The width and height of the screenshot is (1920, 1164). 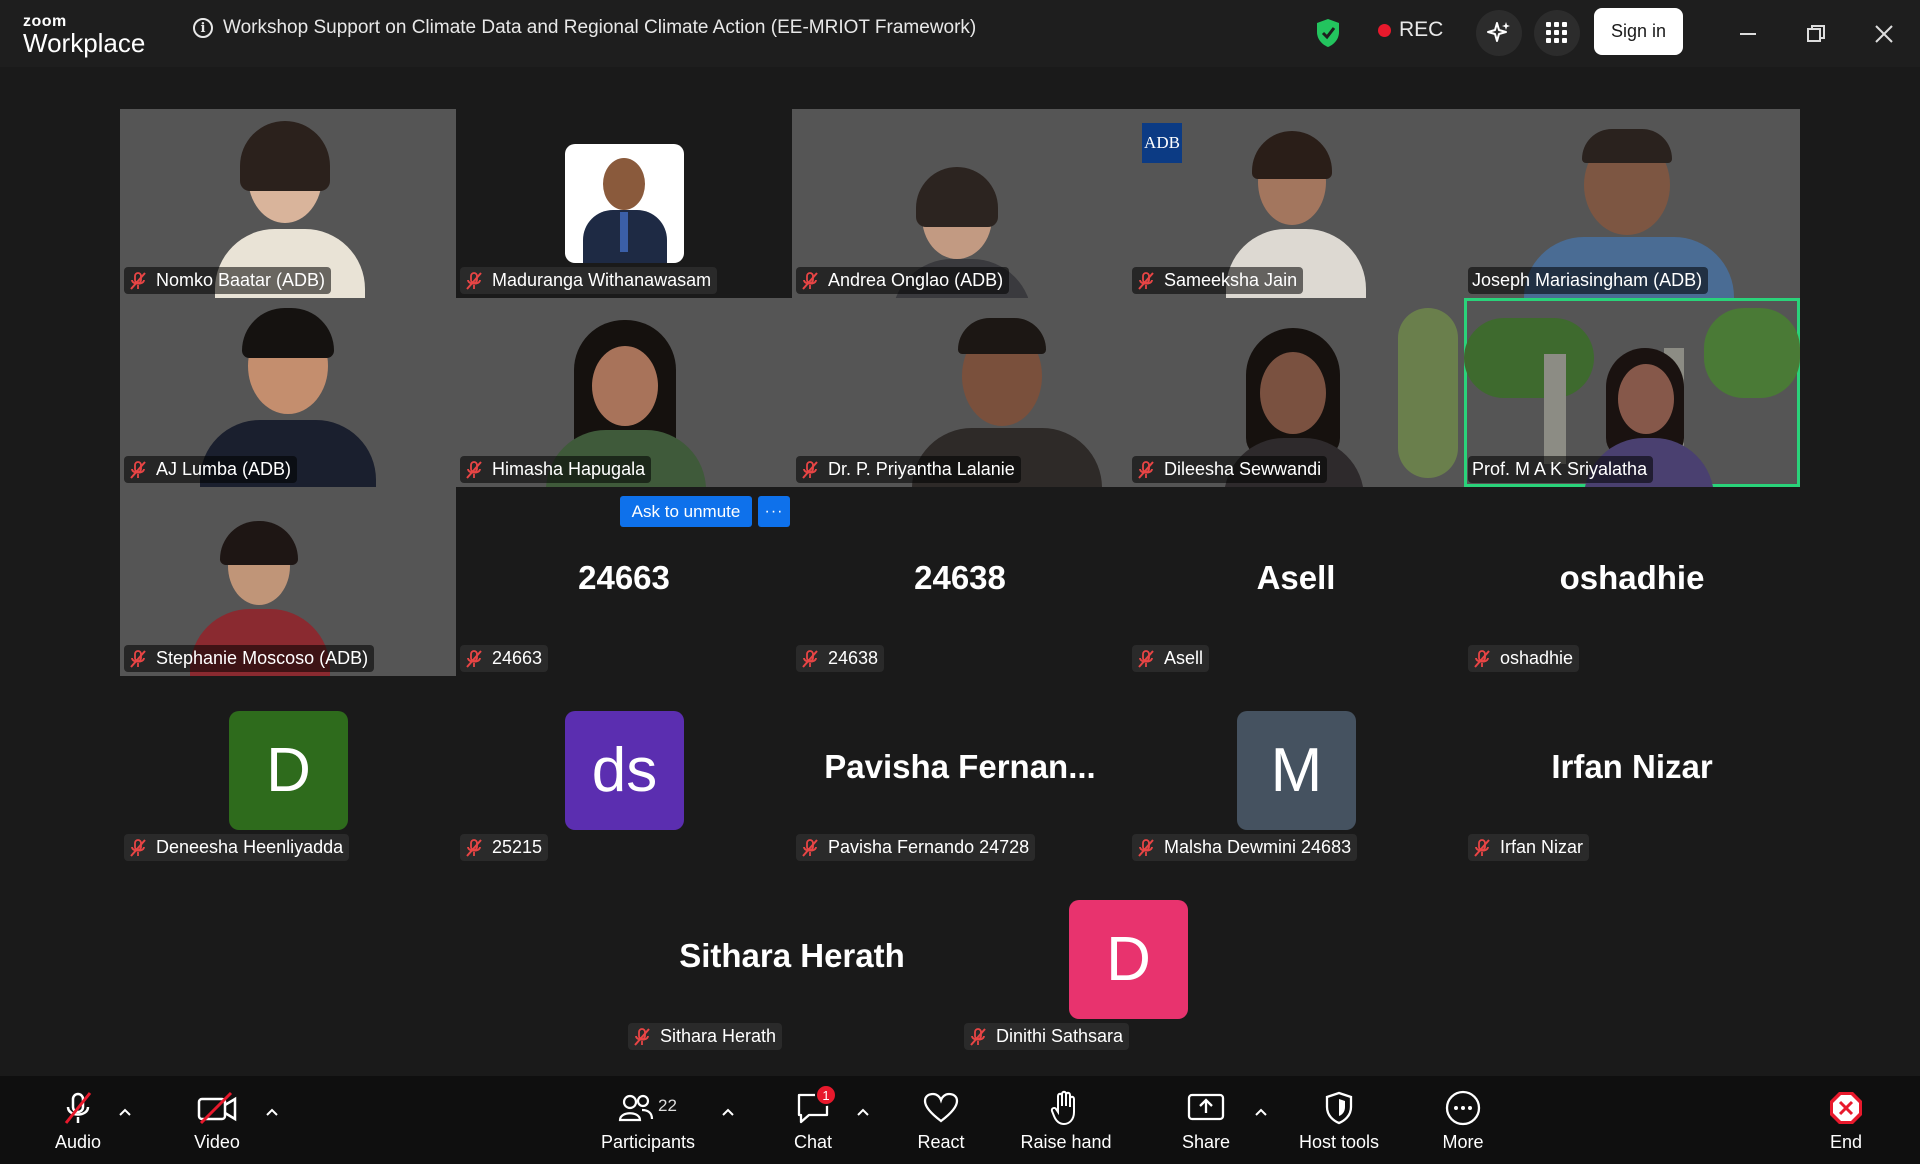 I want to click on participant-tile: 24638 24638, so click(x=960, y=581).